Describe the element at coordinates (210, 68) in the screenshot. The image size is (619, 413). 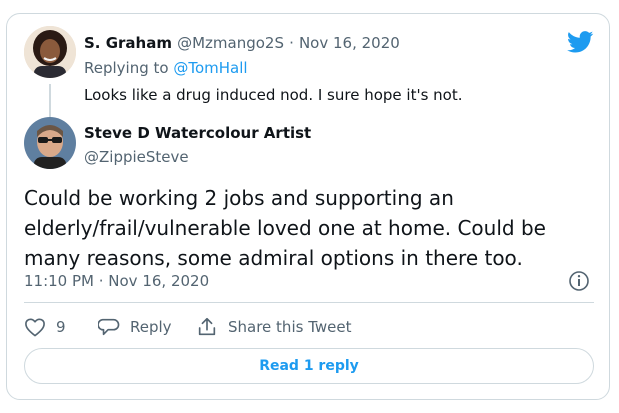
I see `replying-to-handle: @TomHall` at that location.